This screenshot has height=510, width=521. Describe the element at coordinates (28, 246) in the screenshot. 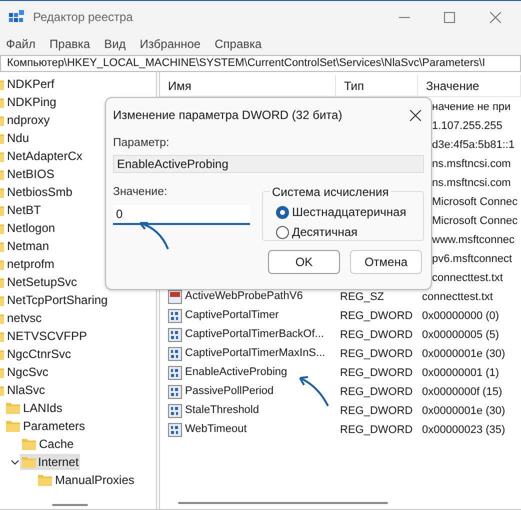

I see `tree-item: Netman` at that location.